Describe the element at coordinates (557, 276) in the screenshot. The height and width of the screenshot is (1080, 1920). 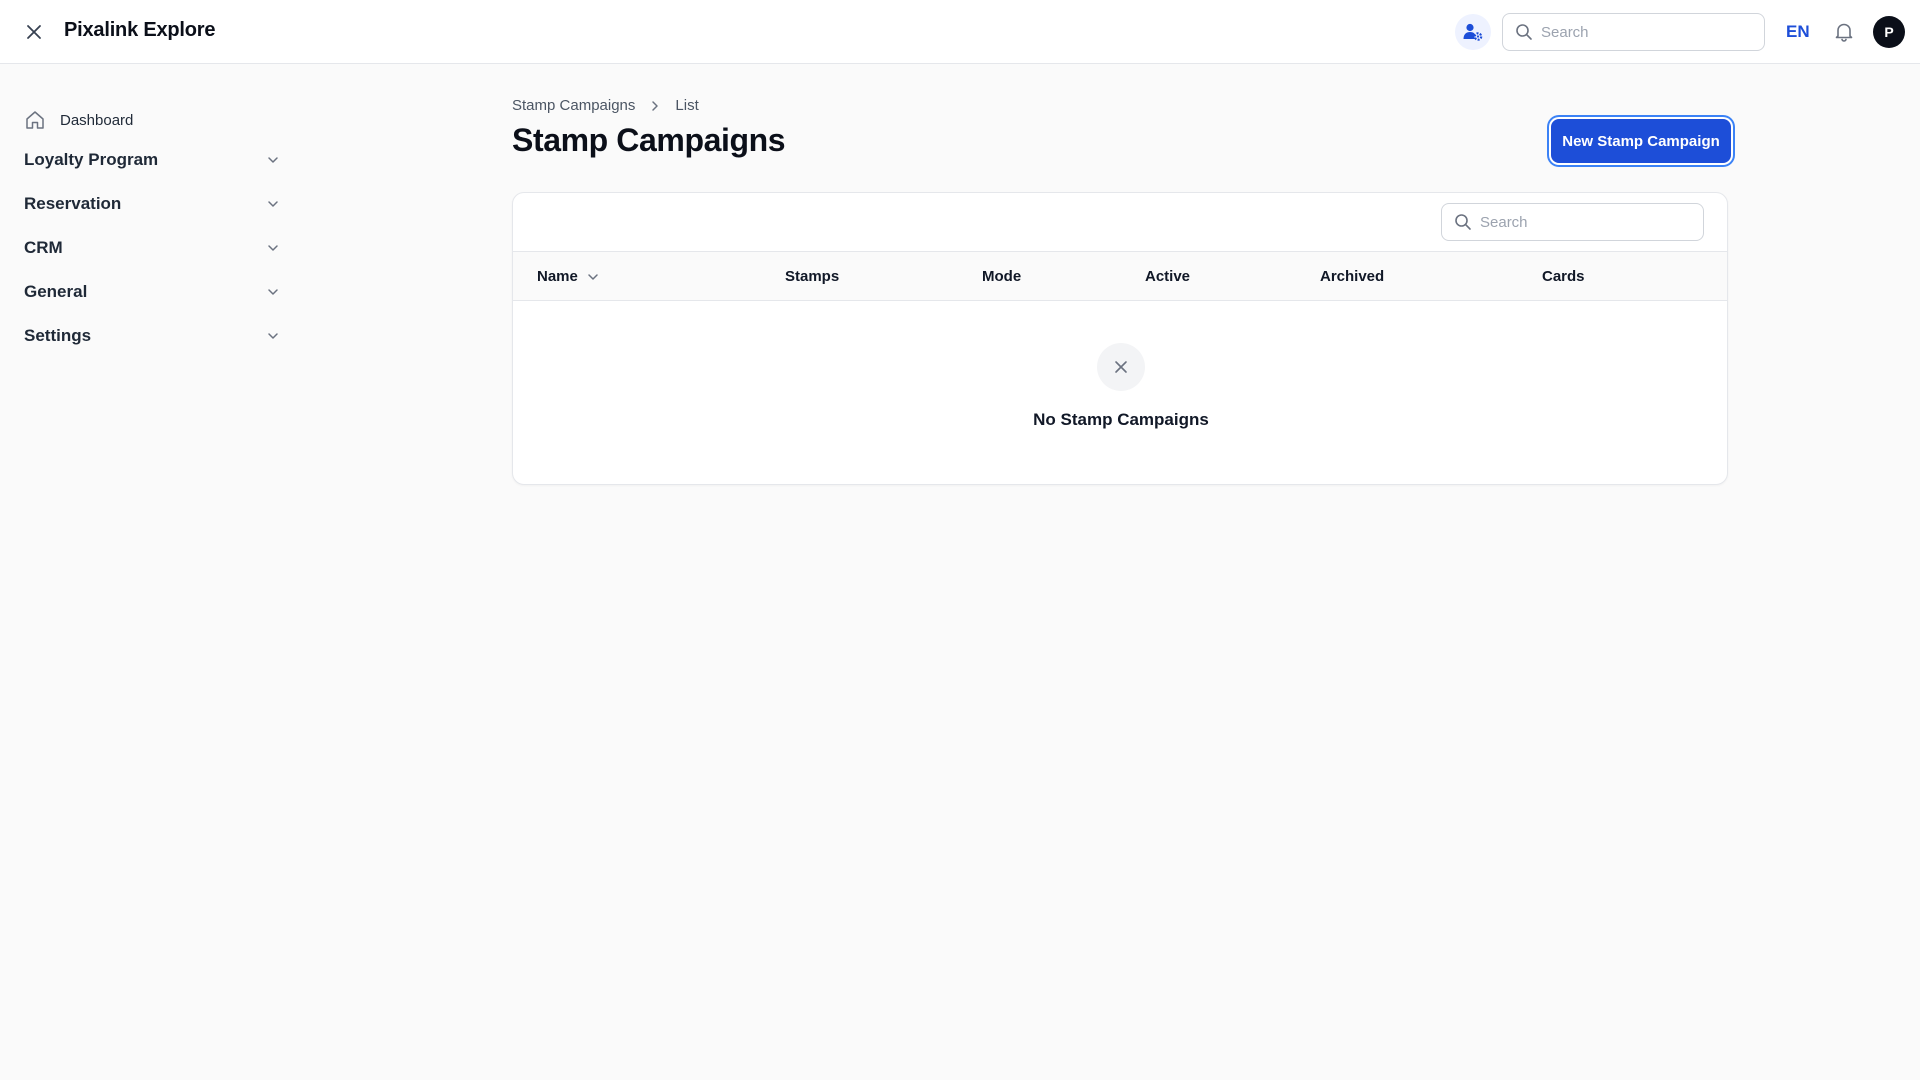
I see `column-header-label: Name` at that location.